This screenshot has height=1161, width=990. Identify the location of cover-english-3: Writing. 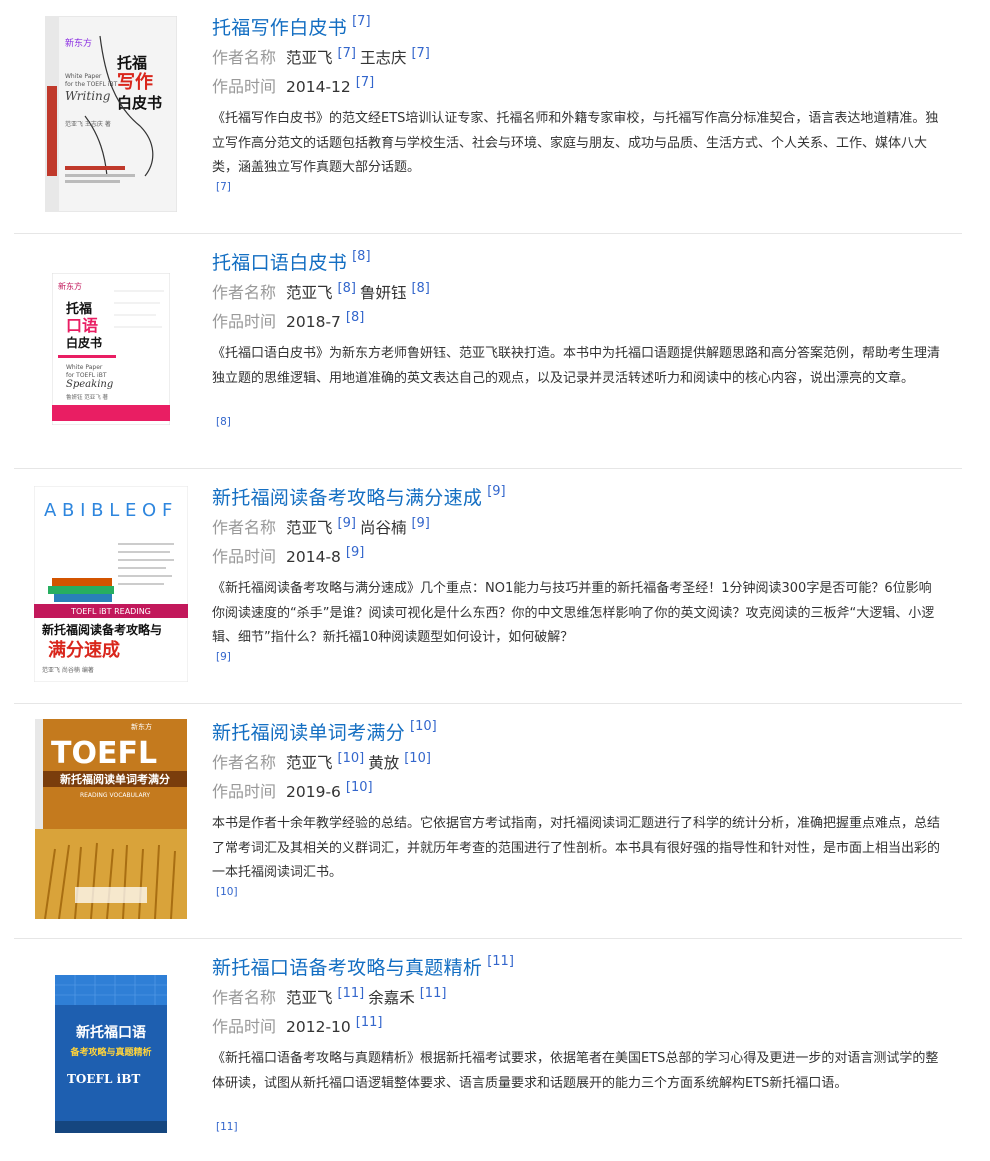
(88, 96).